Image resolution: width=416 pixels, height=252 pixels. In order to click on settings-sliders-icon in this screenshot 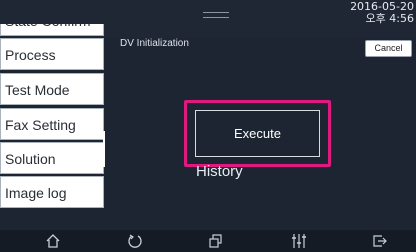, I will do `click(299, 241)`.